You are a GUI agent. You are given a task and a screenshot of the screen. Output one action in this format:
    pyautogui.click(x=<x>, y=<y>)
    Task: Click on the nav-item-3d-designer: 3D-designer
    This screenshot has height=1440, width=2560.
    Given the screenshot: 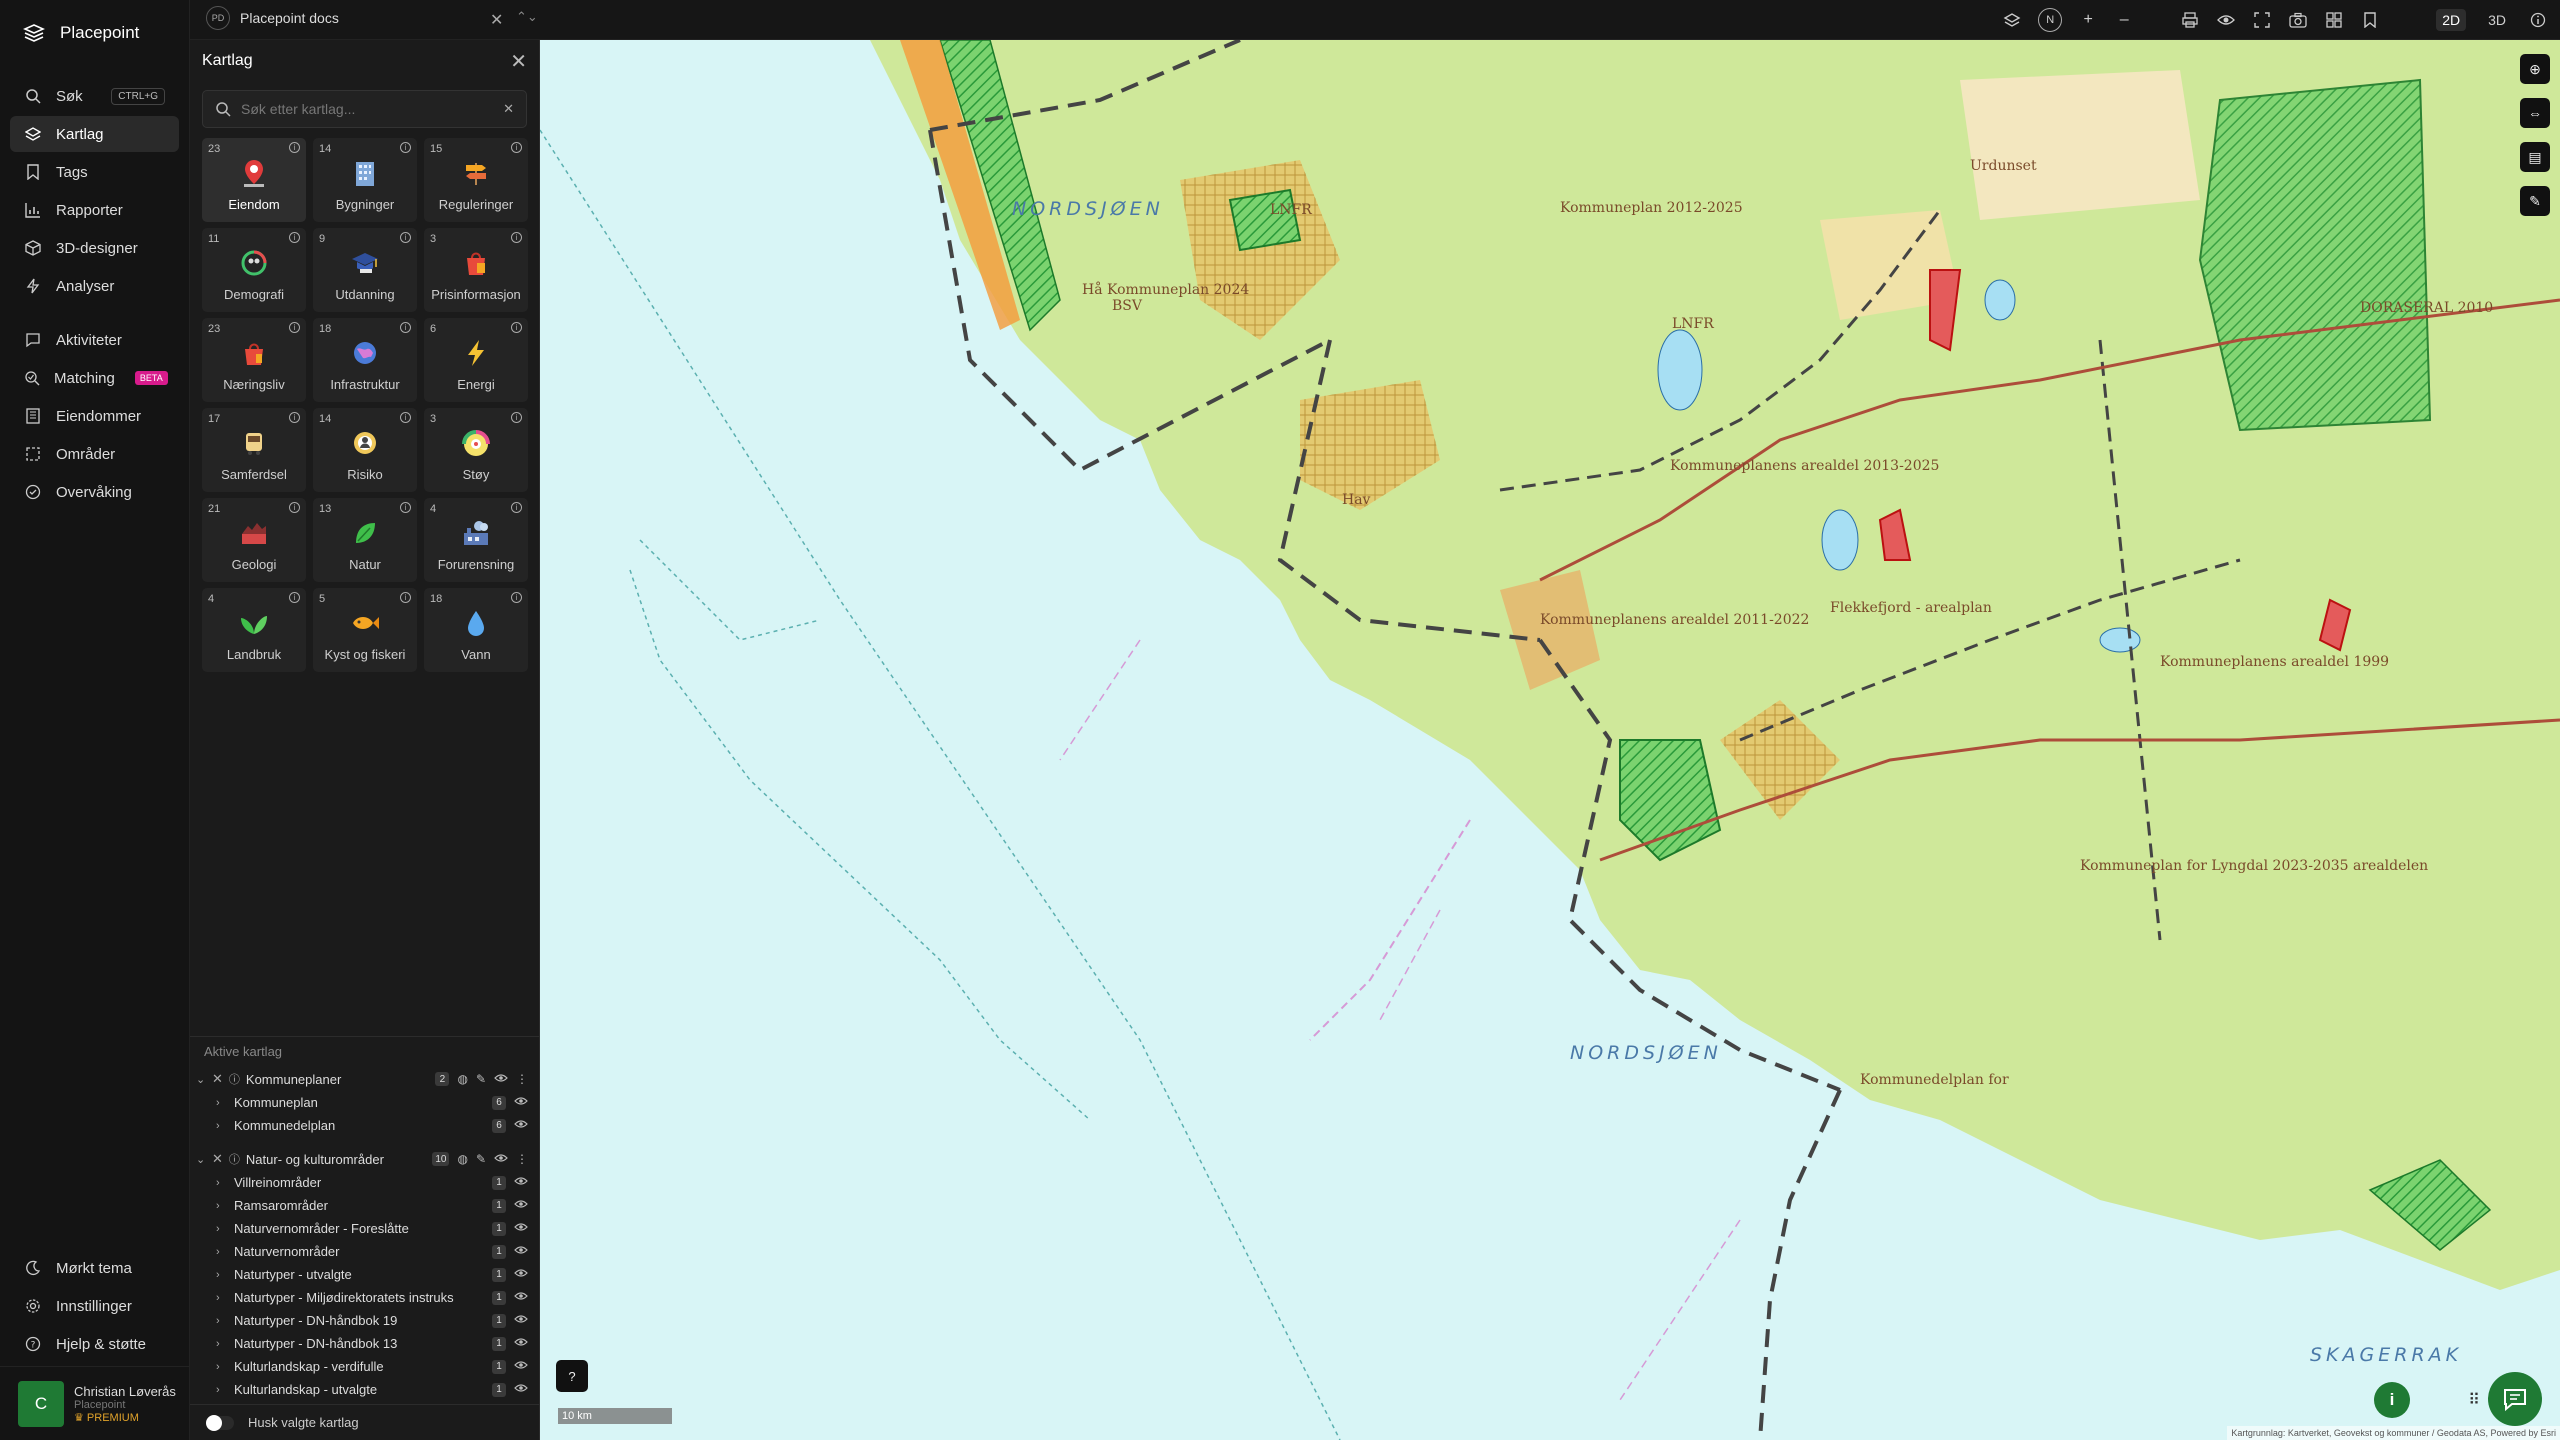 What is the action you would take?
    pyautogui.click(x=94, y=248)
    